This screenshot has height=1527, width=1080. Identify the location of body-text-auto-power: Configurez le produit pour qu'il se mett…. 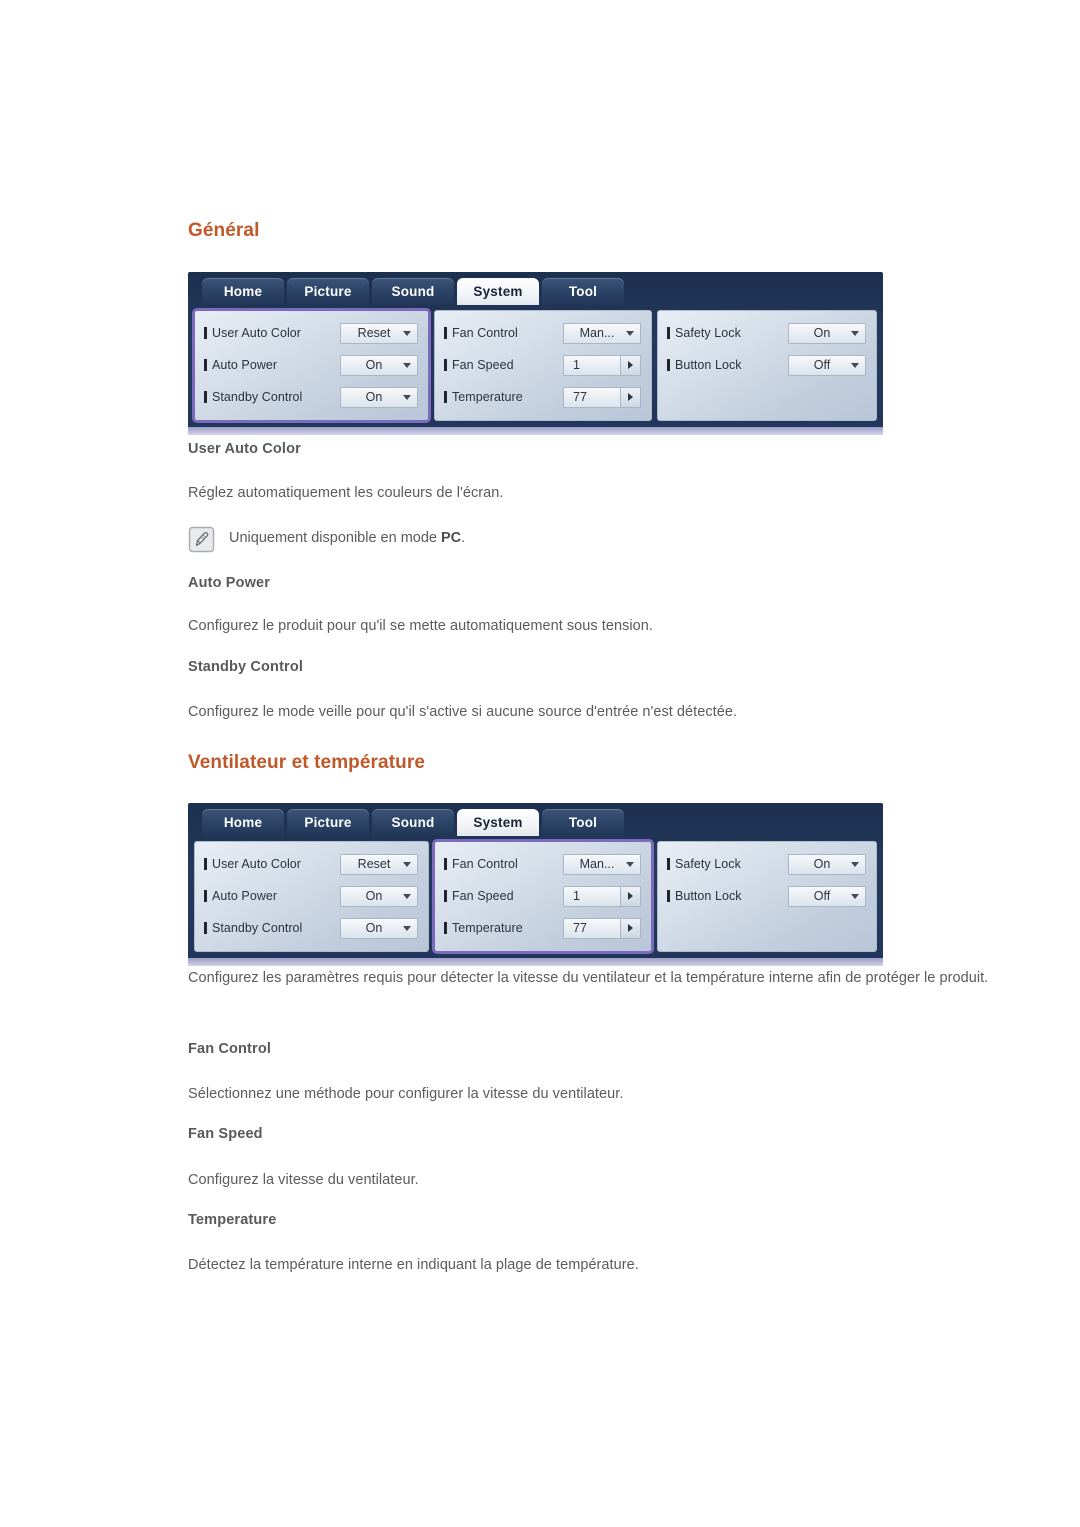
(420, 626).